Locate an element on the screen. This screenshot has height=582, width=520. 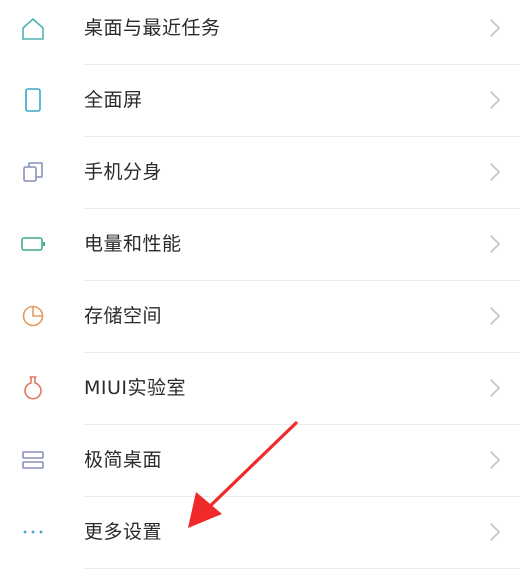
settings-item-label: 极简桌面 is located at coordinates (123, 460).